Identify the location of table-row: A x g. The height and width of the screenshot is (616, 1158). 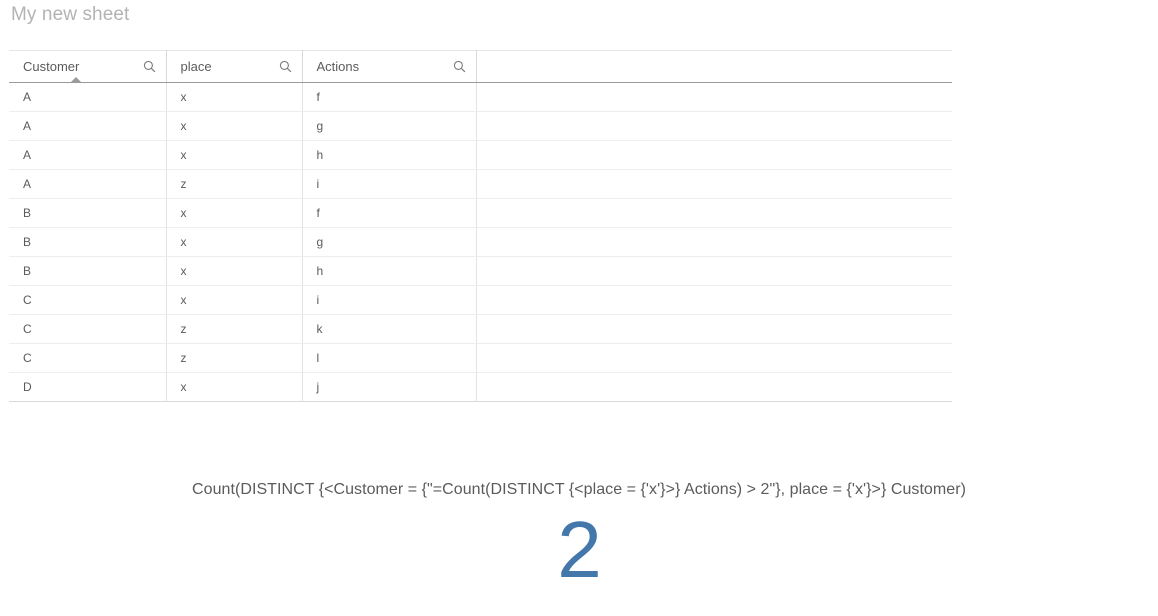
(480, 126).